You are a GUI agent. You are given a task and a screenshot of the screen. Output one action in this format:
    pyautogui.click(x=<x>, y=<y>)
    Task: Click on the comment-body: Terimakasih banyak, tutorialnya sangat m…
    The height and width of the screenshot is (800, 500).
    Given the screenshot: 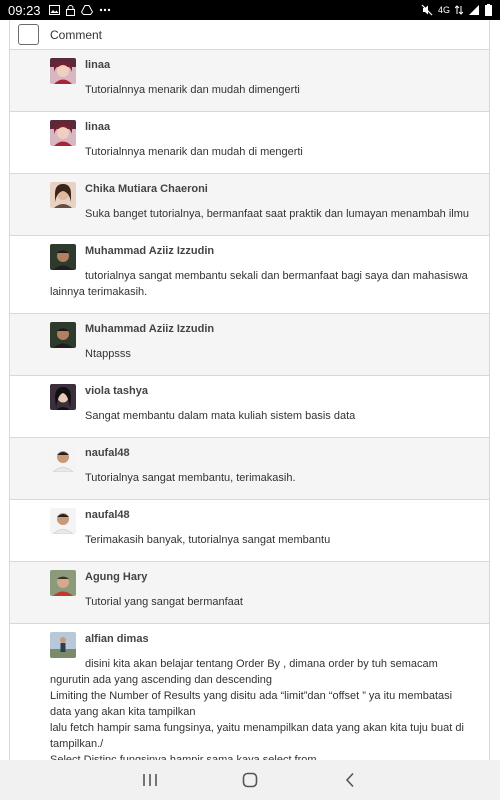 What is the action you would take?
    pyautogui.click(x=287, y=540)
    